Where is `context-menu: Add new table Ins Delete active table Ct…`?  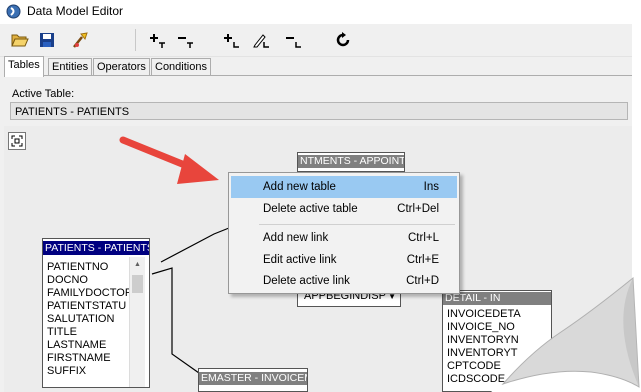
context-menu: Add new table Ins Delete active table Ct… is located at coordinates (344, 233).